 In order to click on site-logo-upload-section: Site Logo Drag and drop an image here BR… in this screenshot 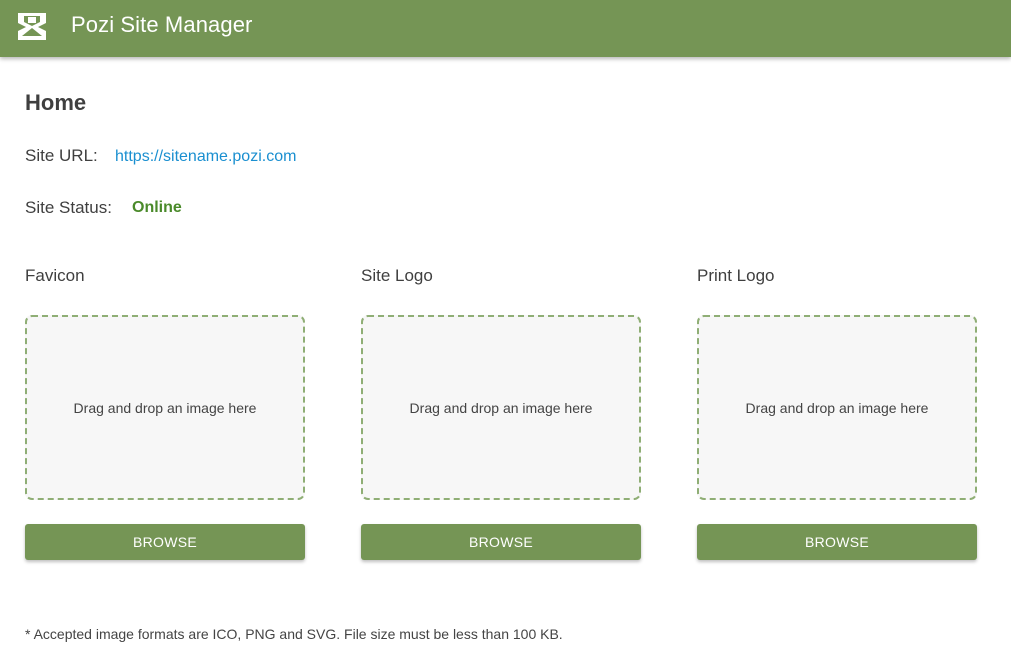, I will do `click(501, 413)`.